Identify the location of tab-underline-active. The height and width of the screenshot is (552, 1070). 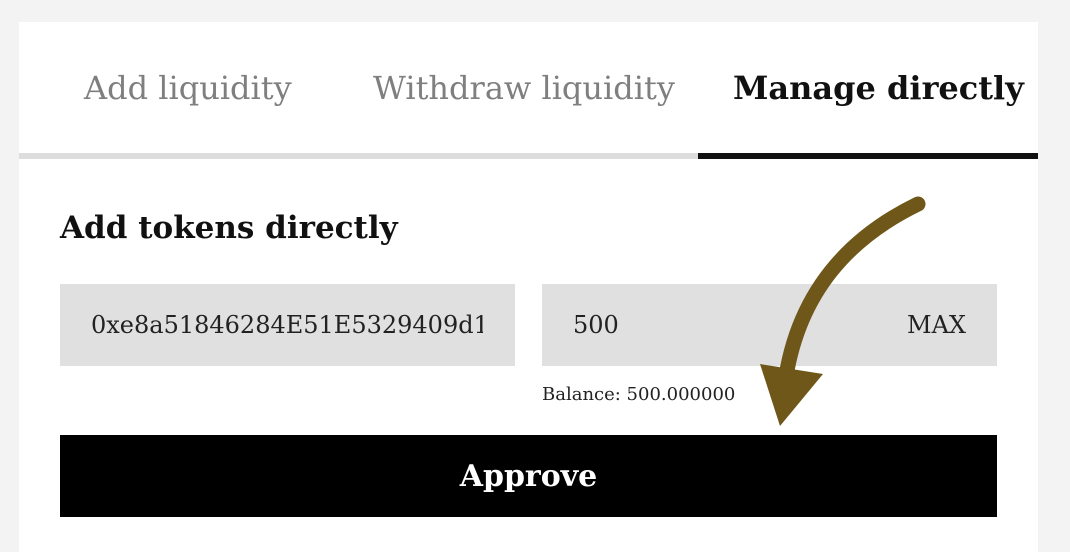
(868, 156).